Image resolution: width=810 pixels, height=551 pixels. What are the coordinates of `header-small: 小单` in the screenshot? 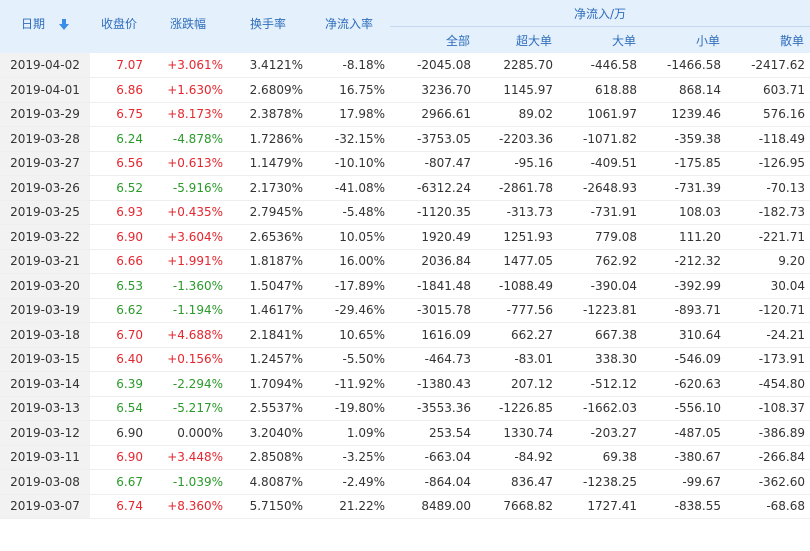 It's located at (684, 39).